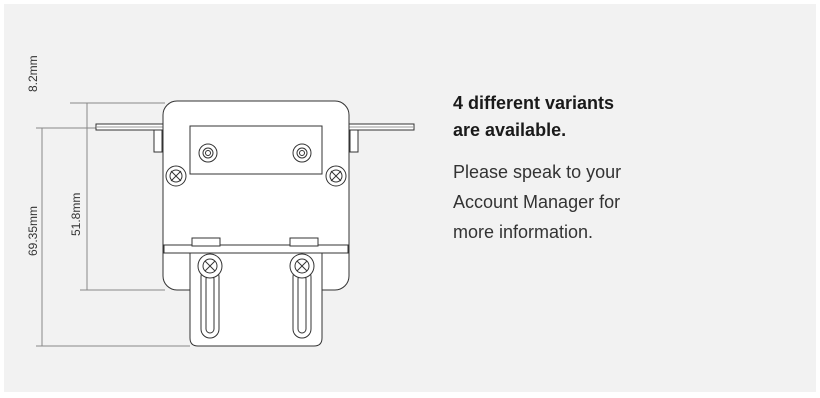  What do you see at coordinates (534, 103) in the screenshot?
I see `heading-line-1: 4 different variants` at bounding box center [534, 103].